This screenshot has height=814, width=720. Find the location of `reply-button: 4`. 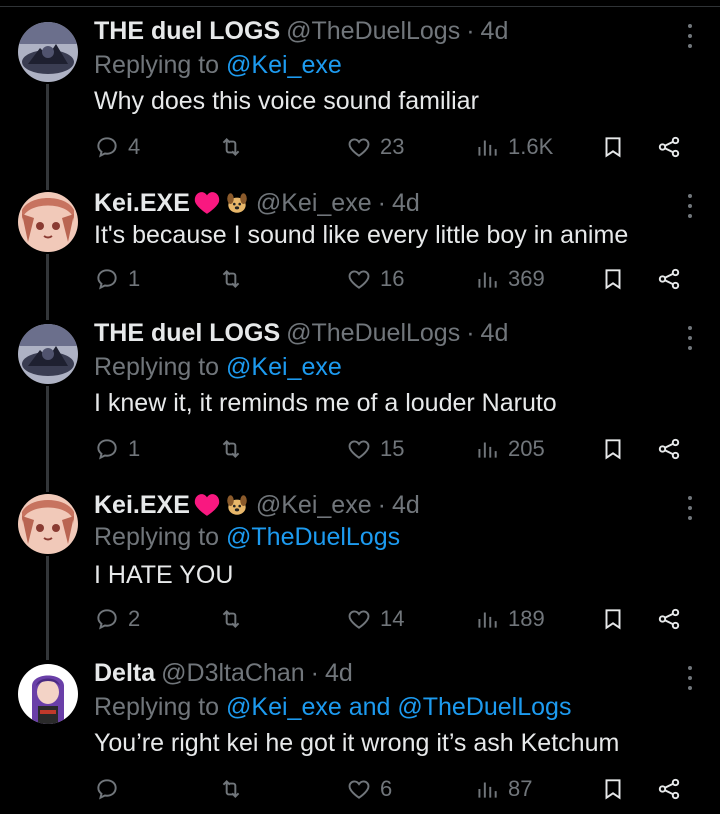

reply-button: 4 is located at coordinates (117, 147).